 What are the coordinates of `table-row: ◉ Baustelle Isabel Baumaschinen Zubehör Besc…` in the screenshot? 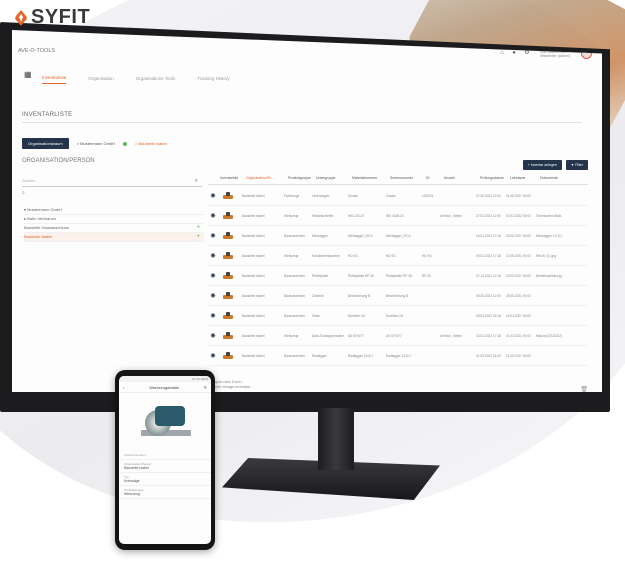 It's located at (398, 296).